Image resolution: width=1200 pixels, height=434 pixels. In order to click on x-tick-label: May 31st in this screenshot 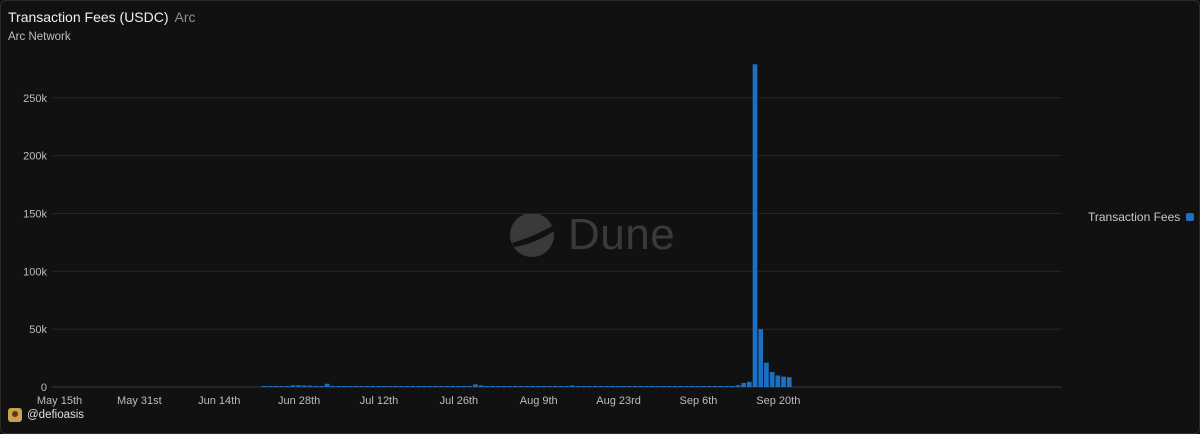, I will do `click(139, 401)`.